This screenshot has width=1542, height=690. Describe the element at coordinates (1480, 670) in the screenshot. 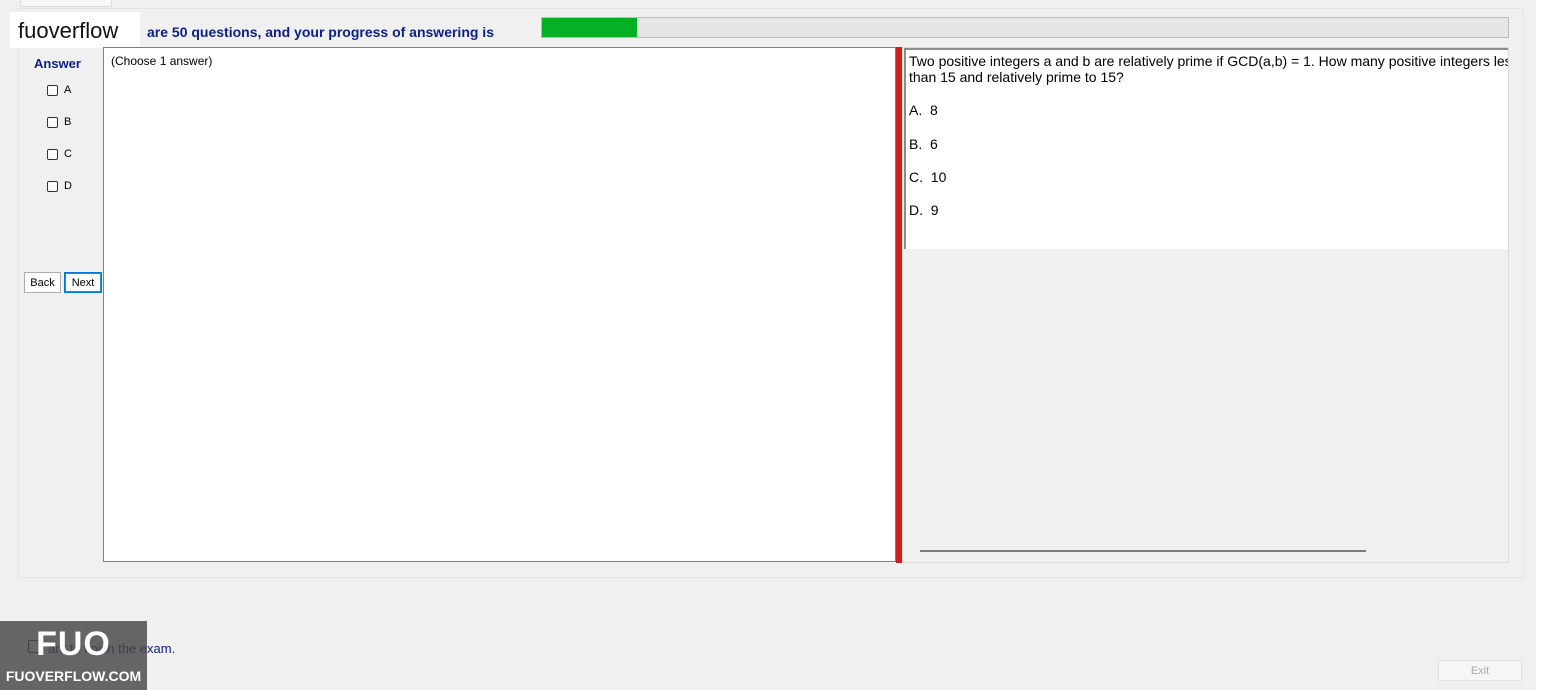

I see `exit-button: Exit` at that location.